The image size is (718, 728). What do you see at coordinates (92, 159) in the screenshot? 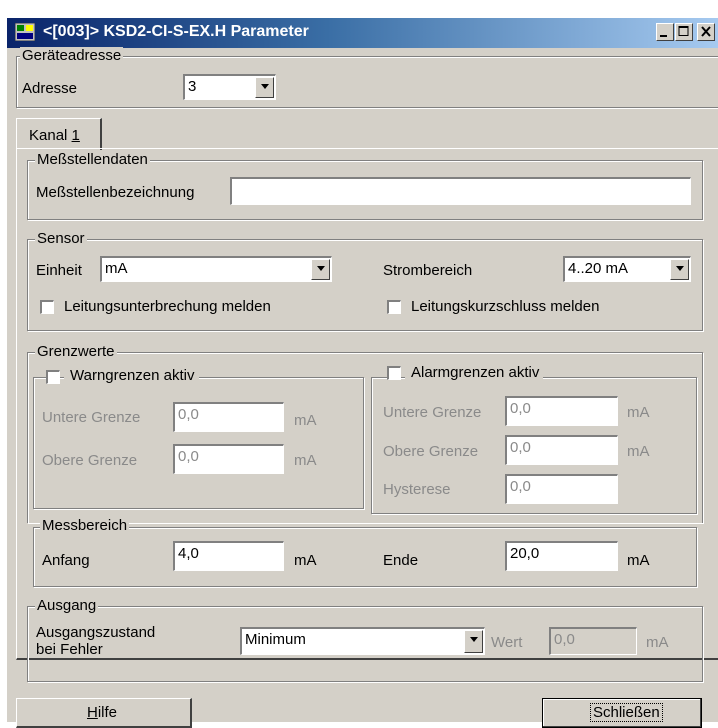
I see `measurement-point-legend: Meßstellendaten` at bounding box center [92, 159].